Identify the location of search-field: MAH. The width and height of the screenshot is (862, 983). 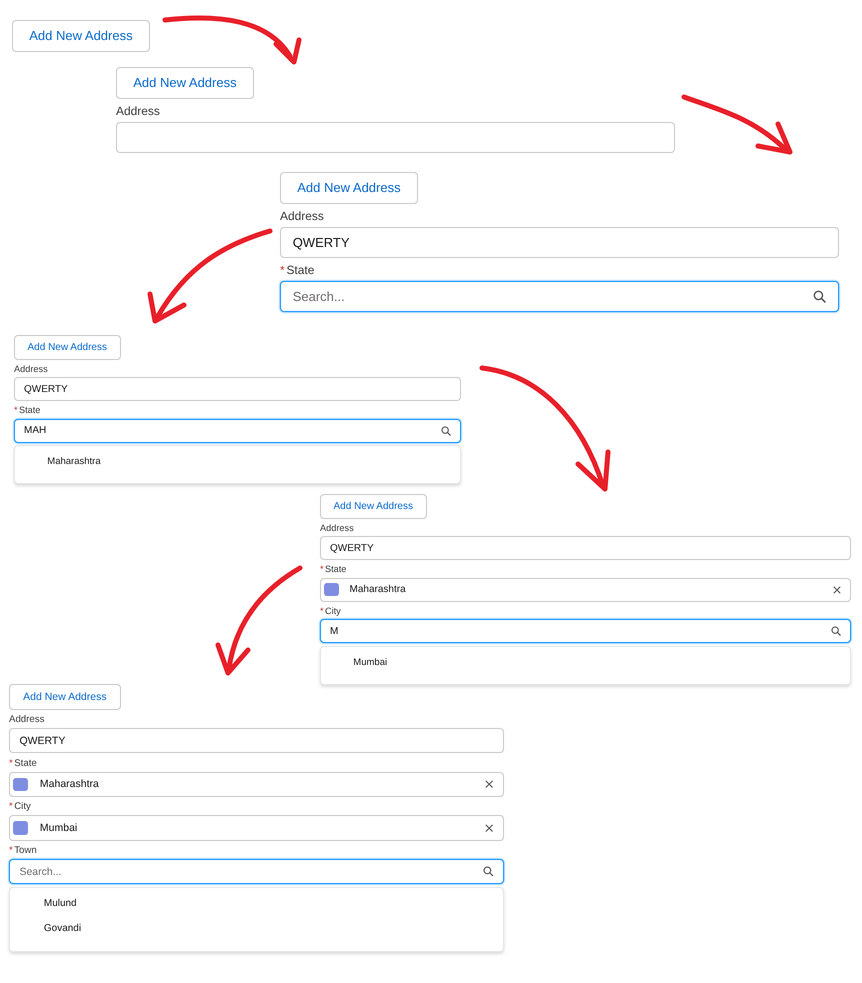
(237, 430).